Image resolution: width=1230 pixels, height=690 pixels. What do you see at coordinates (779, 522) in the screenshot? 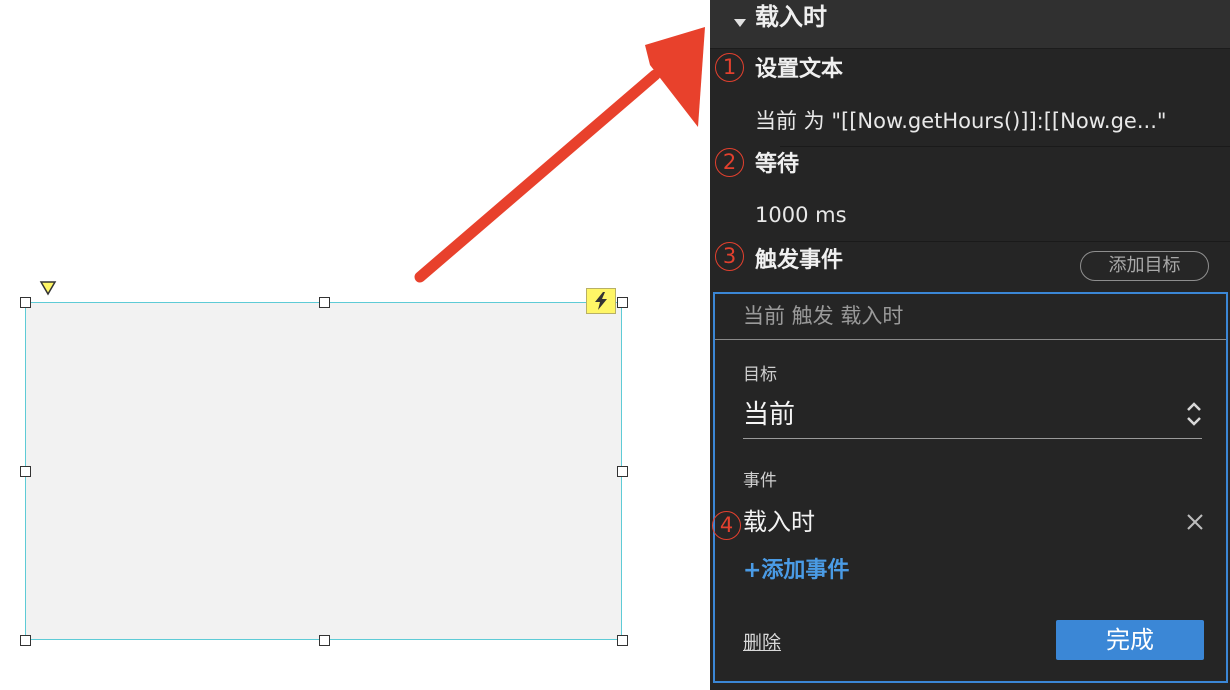
I see `event-item: 载入时` at bounding box center [779, 522].